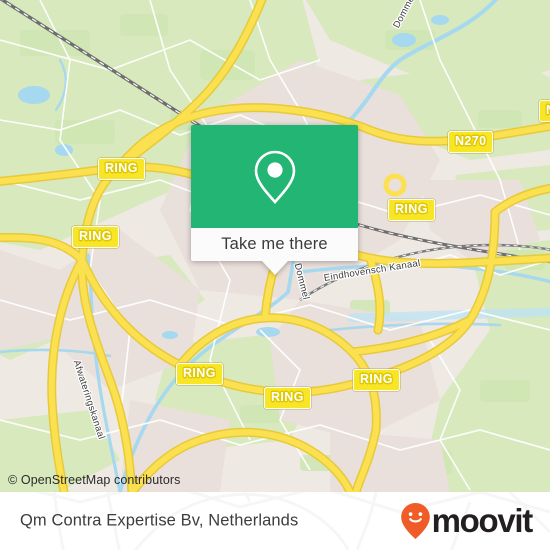  I want to click on map-pin-icon, so click(274, 177).